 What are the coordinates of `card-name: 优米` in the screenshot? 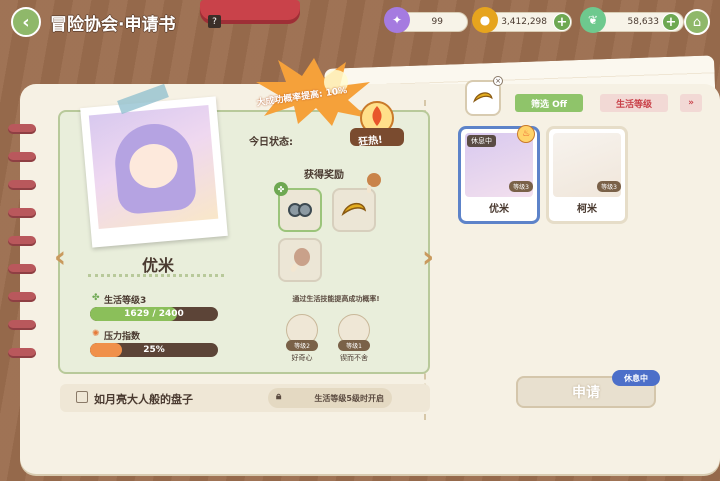 It's located at (499, 209).